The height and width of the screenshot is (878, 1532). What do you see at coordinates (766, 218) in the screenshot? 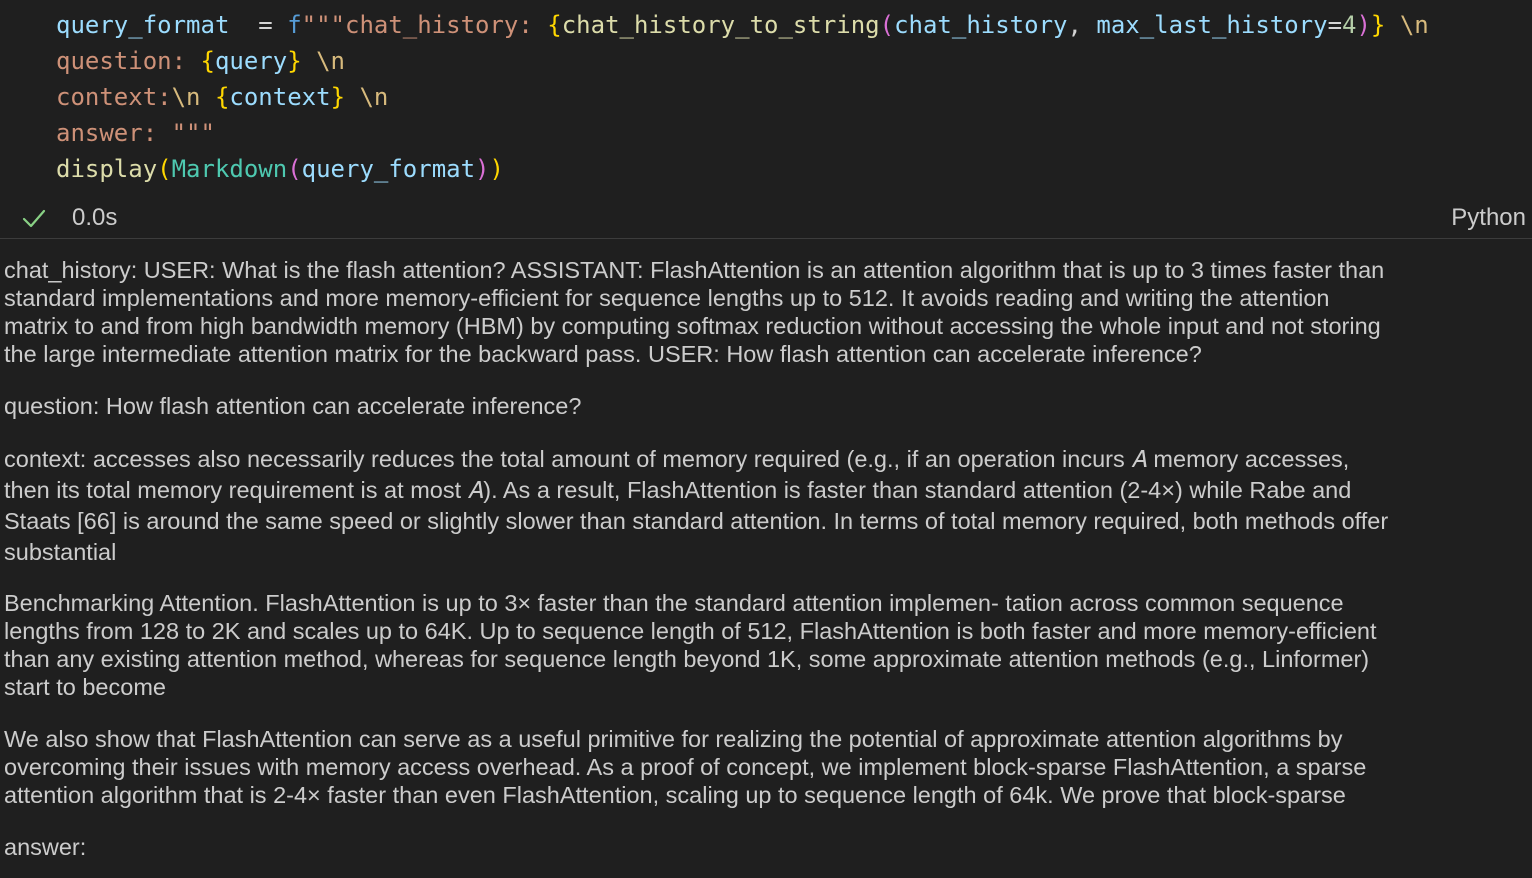
I see `cell-status-bar: 0.0s Python` at bounding box center [766, 218].